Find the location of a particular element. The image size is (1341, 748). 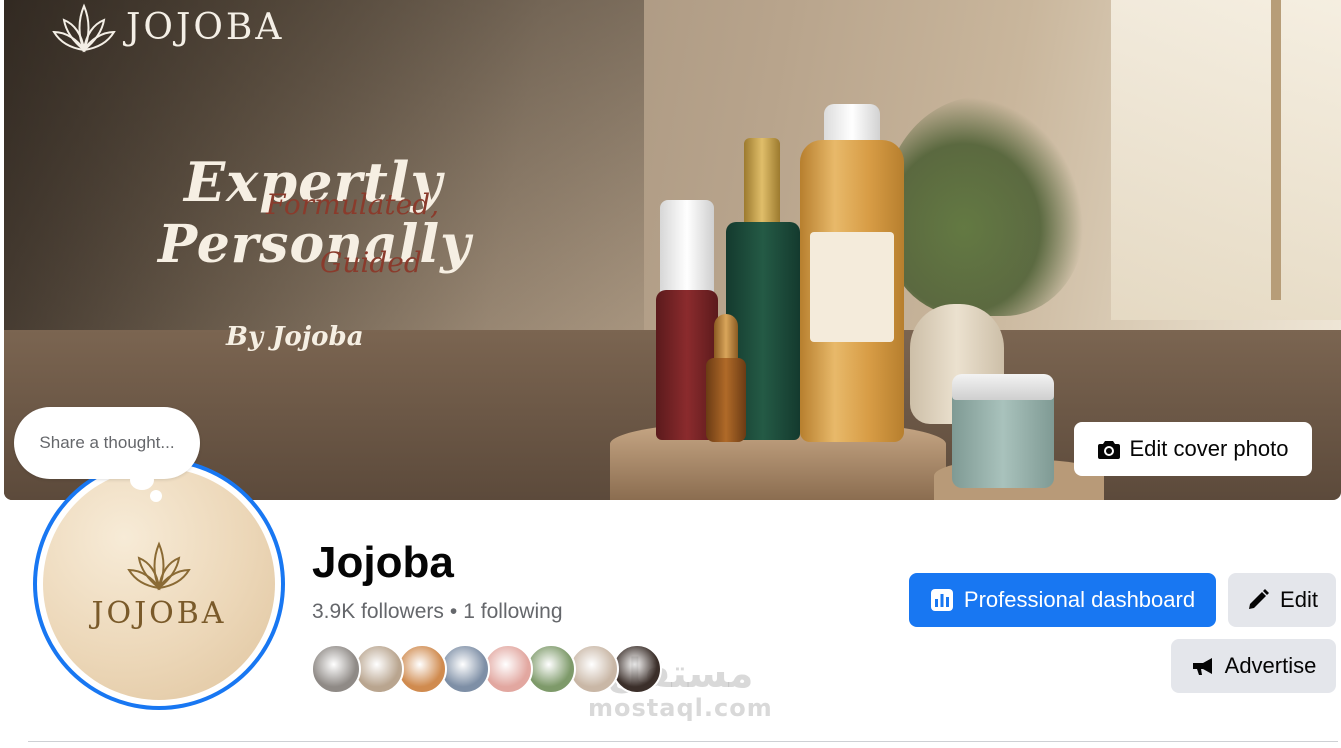

serum-bottle is located at coordinates (726, 400).